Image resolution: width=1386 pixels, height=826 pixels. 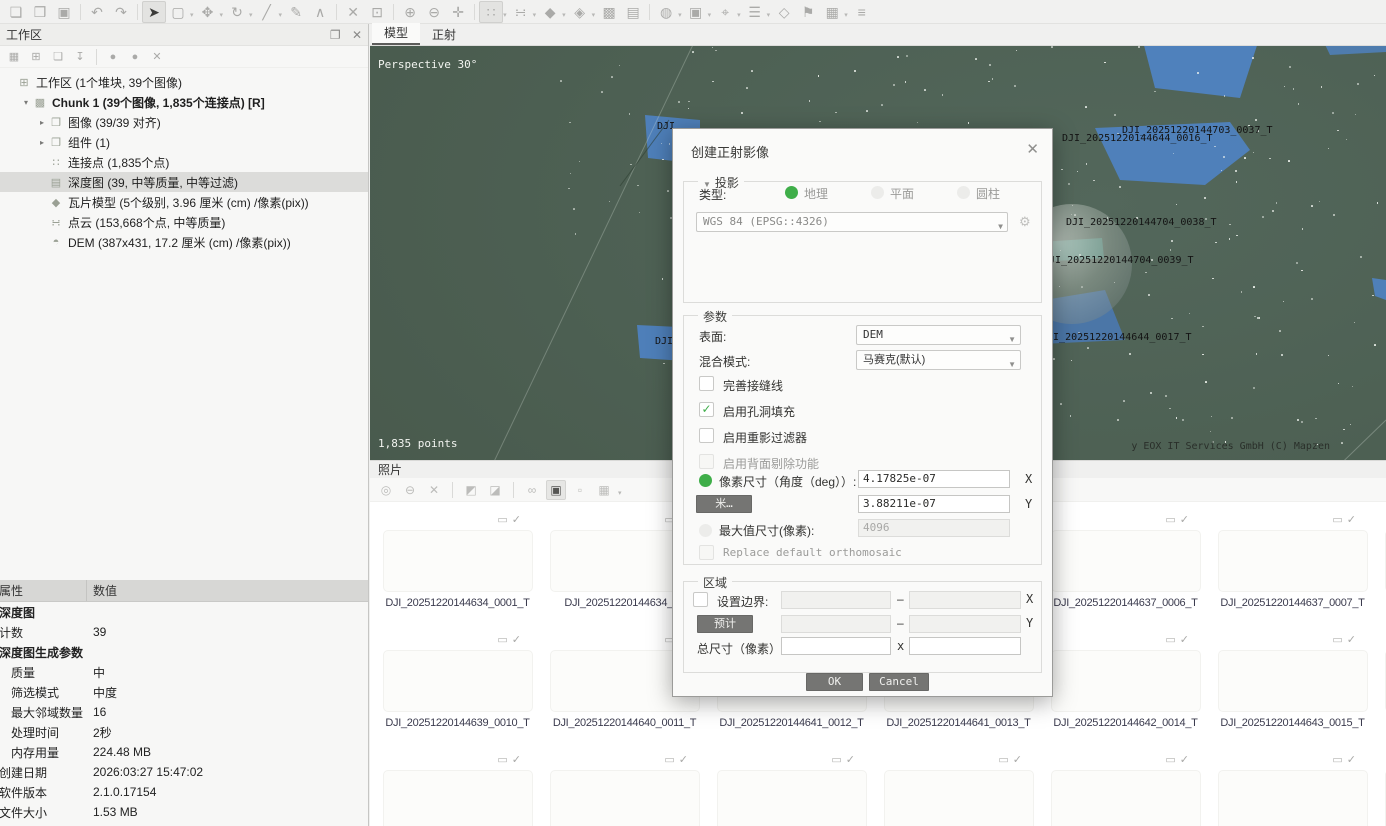 I want to click on details-view-icon: ▣, so click(x=556, y=489).